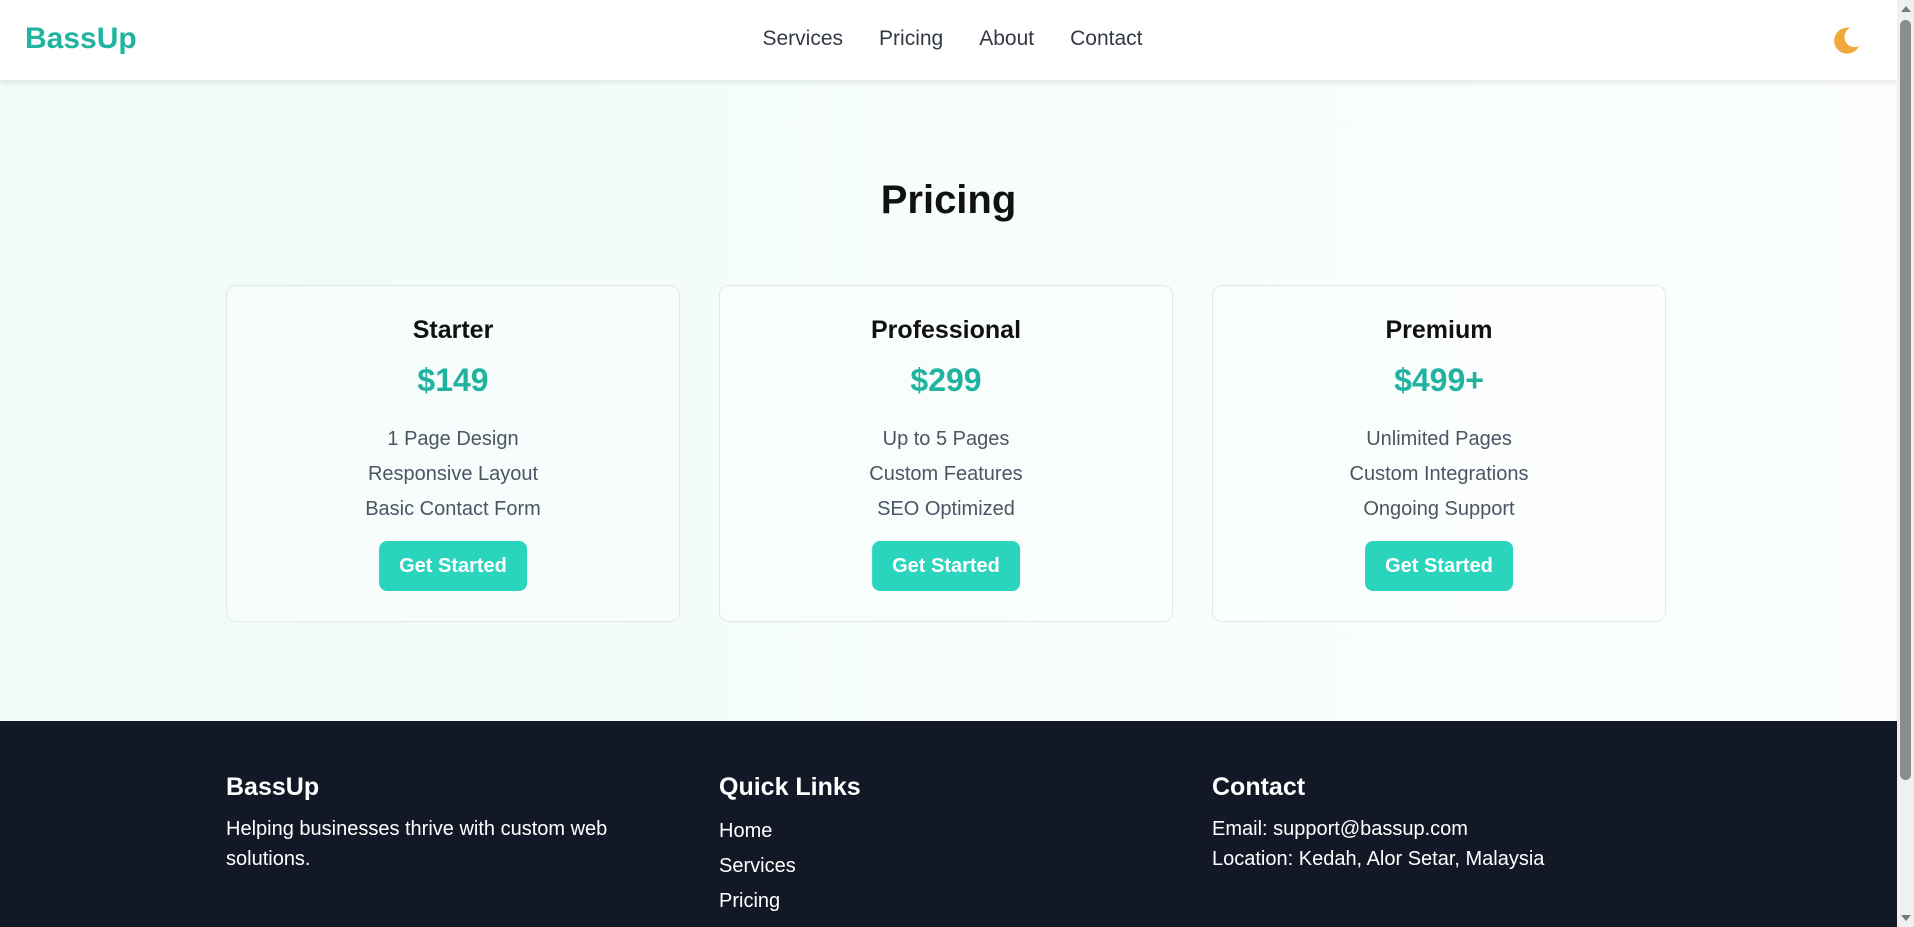  Describe the element at coordinates (1905, 400) in the screenshot. I see `scrollbar-thumb` at that location.